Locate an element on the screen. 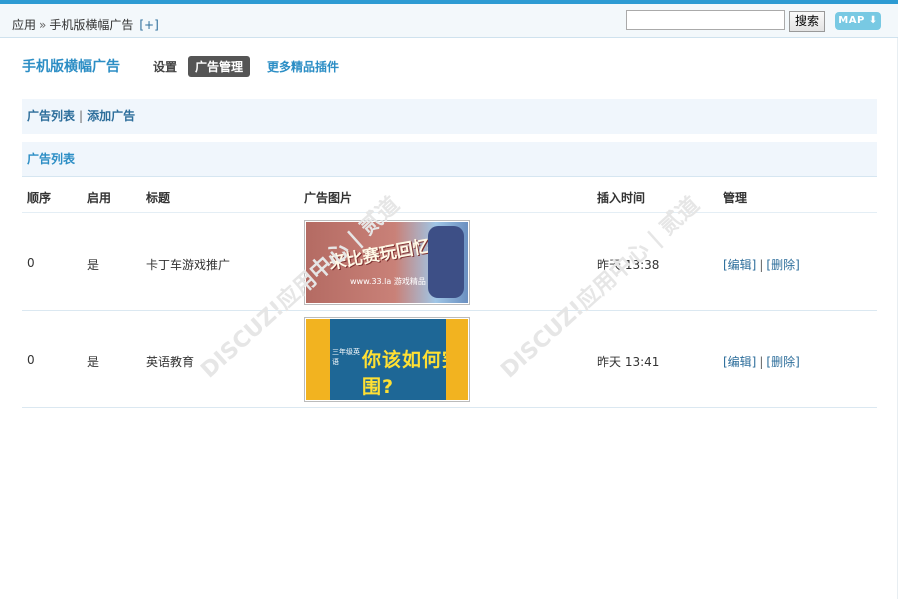 The width and height of the screenshot is (898, 599). column-order: 顺序 is located at coordinates (39, 198).